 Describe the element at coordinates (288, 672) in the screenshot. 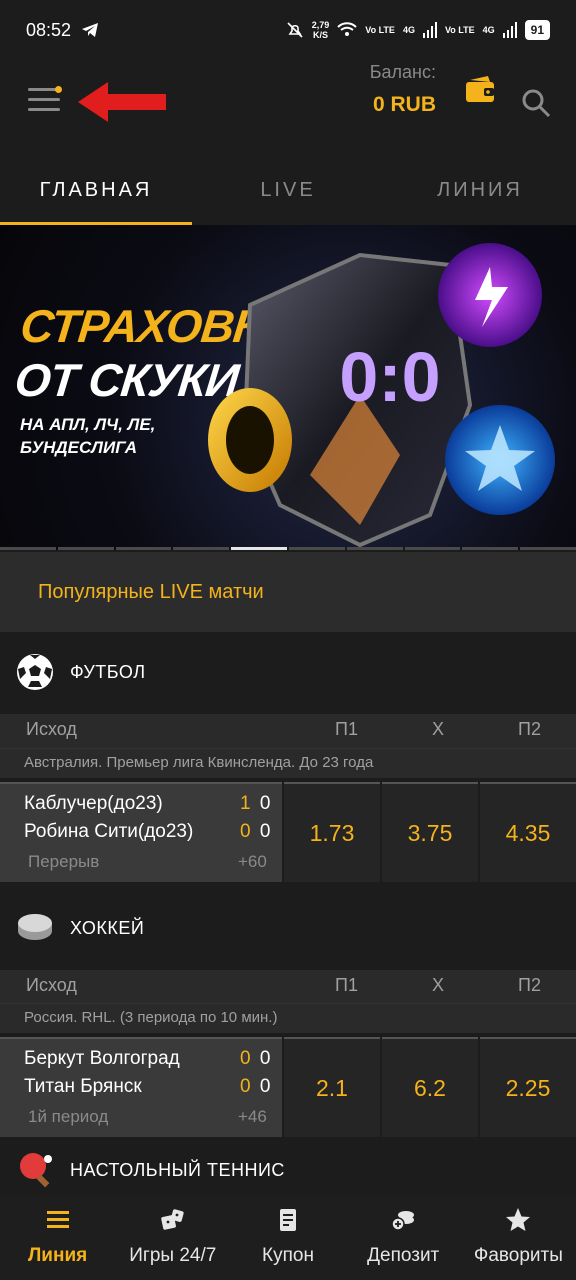

I see `sport-header-football: ФУТБОЛ` at that location.